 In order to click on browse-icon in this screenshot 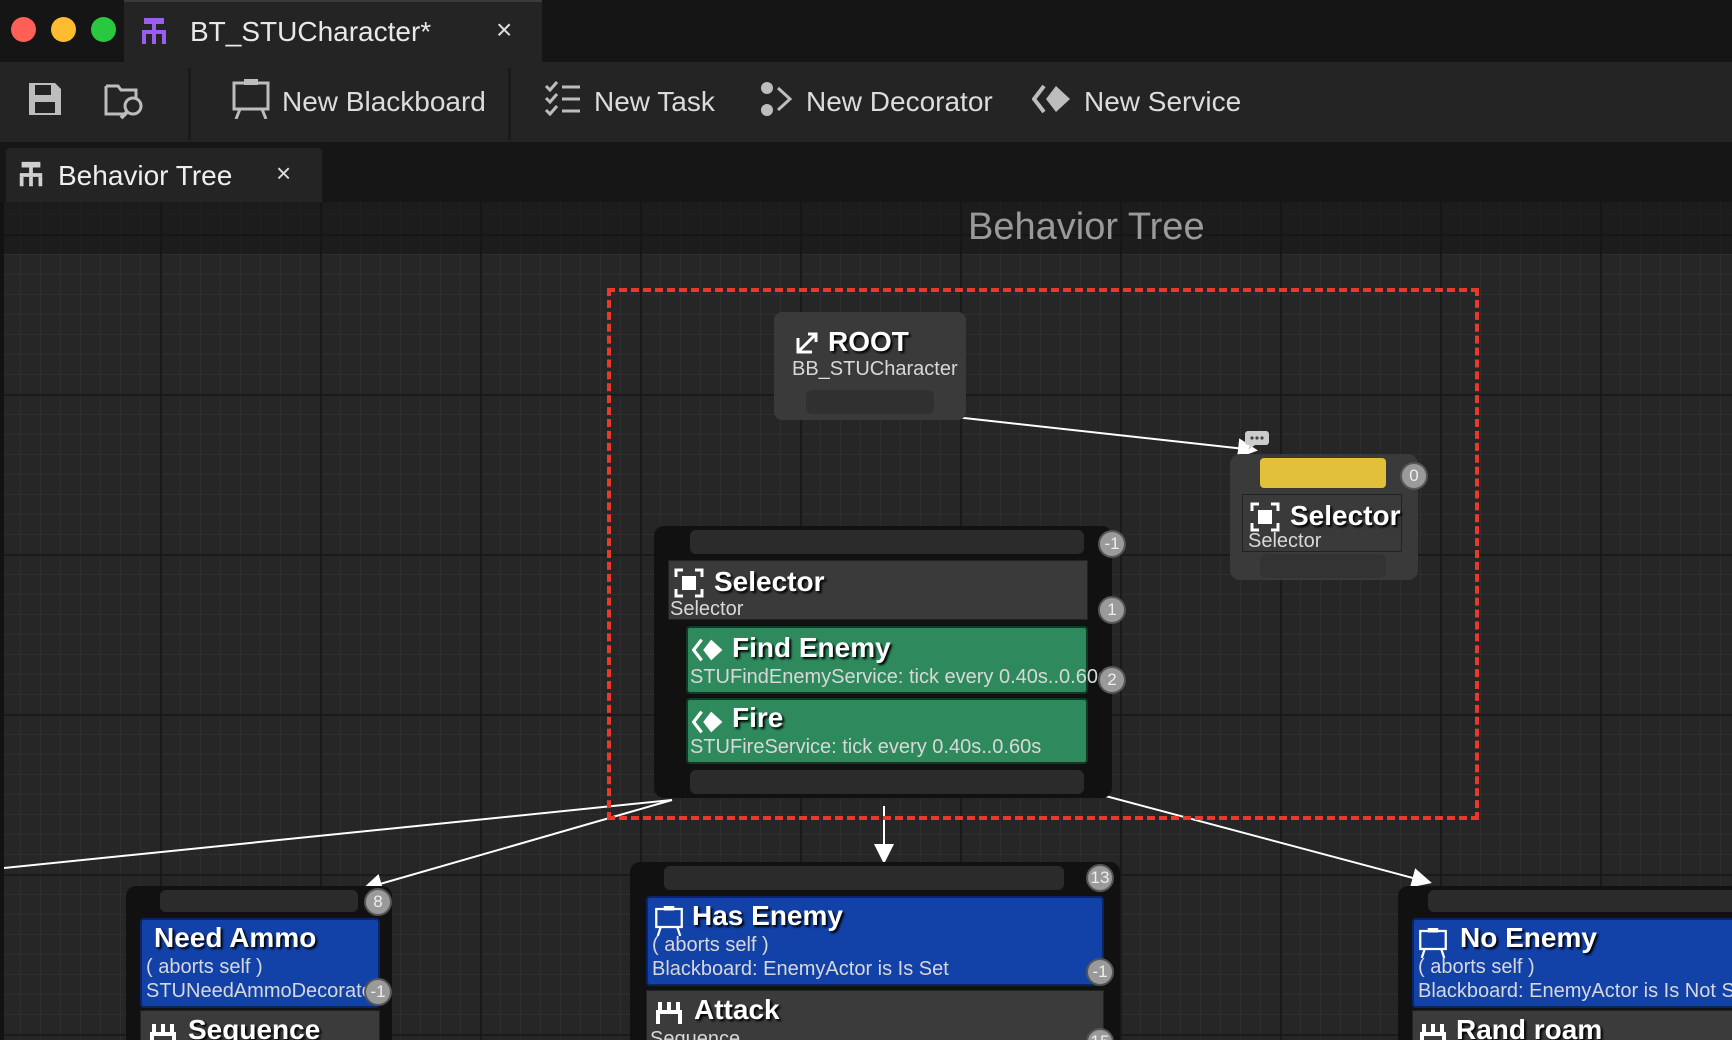, I will do `click(131, 102)`.